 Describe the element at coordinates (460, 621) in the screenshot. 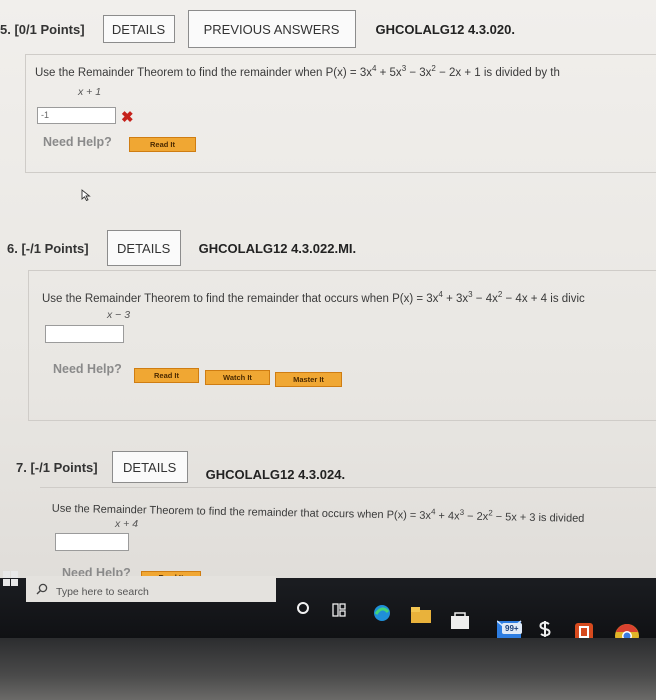

I see `store-icon` at that location.